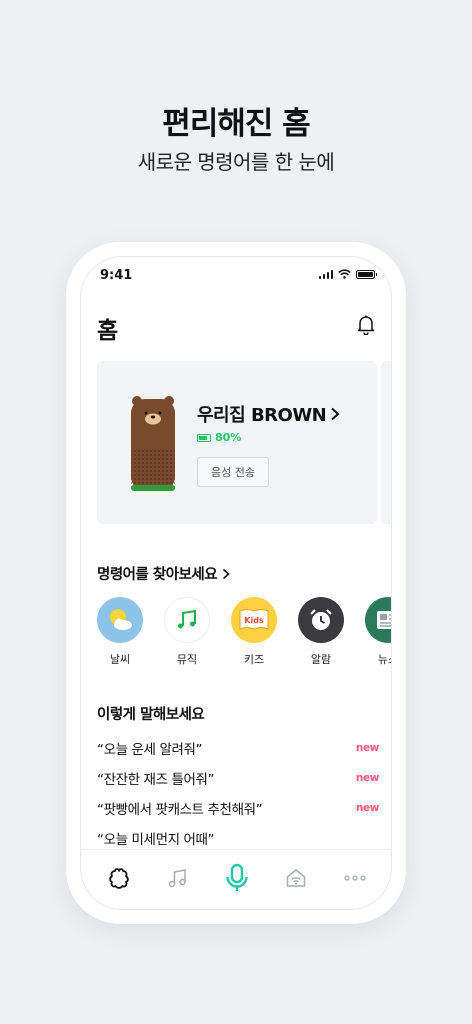 The width and height of the screenshot is (472, 1024). What do you see at coordinates (238, 778) in the screenshot?
I see `suggestion-item: “잔잔한 재즈 틀어줘” new` at bounding box center [238, 778].